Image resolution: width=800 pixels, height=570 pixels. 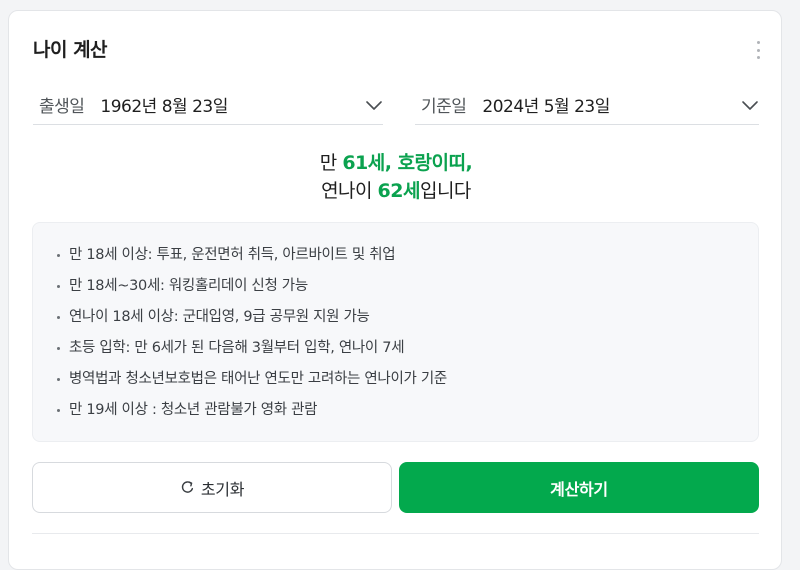 What do you see at coordinates (444, 107) in the screenshot?
I see `reference-date-label: 기준일` at bounding box center [444, 107].